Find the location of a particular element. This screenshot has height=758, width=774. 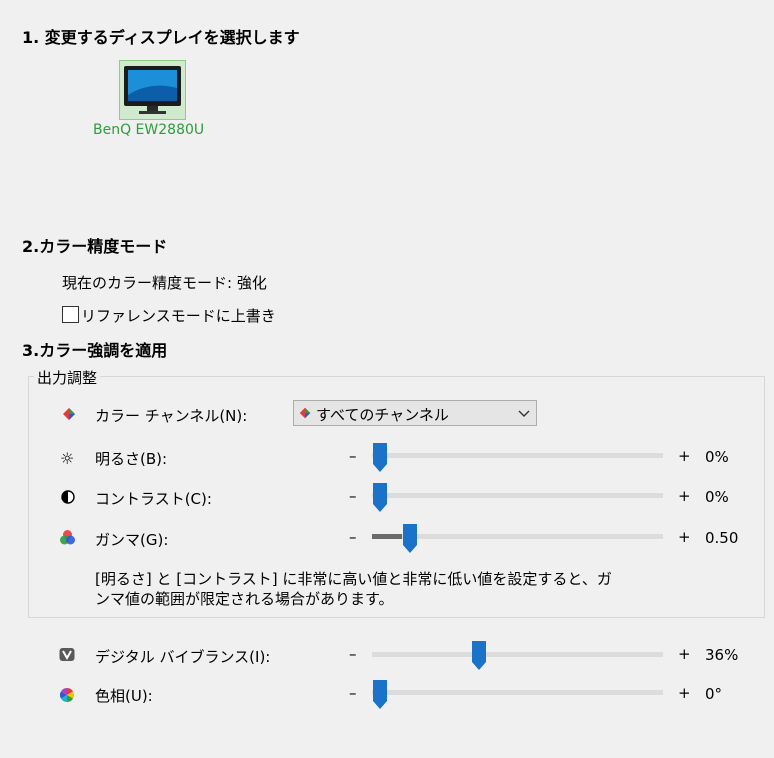

color-channel-value: すべてのチャンネル is located at coordinates (382, 415).